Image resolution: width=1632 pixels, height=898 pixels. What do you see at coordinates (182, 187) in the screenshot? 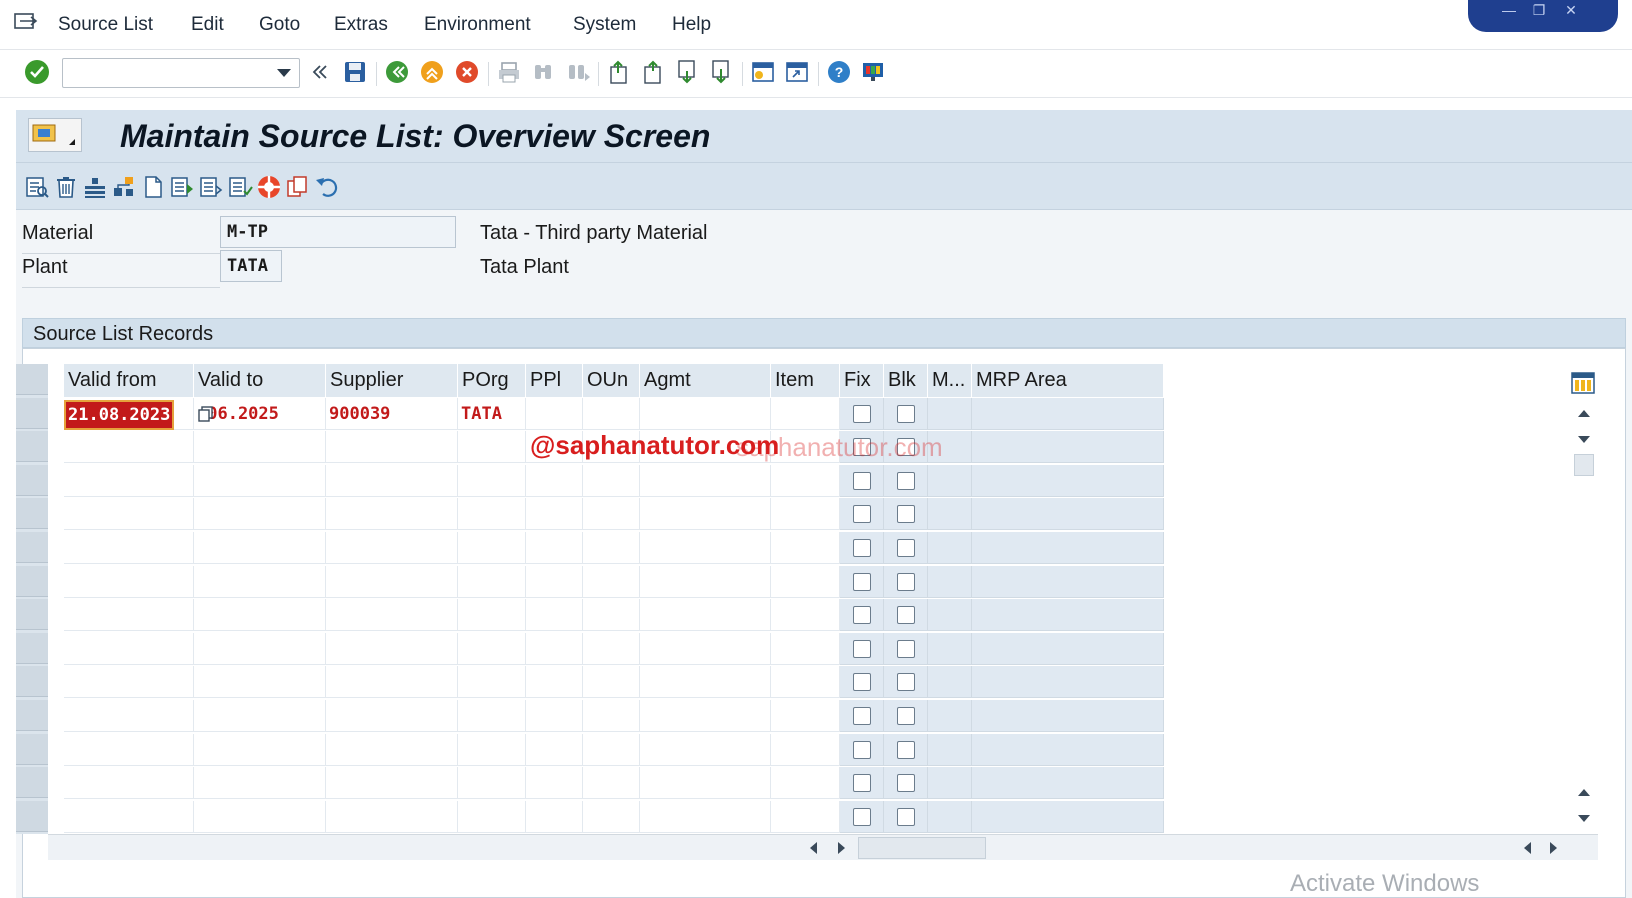
I see `list-arrow-icon` at bounding box center [182, 187].